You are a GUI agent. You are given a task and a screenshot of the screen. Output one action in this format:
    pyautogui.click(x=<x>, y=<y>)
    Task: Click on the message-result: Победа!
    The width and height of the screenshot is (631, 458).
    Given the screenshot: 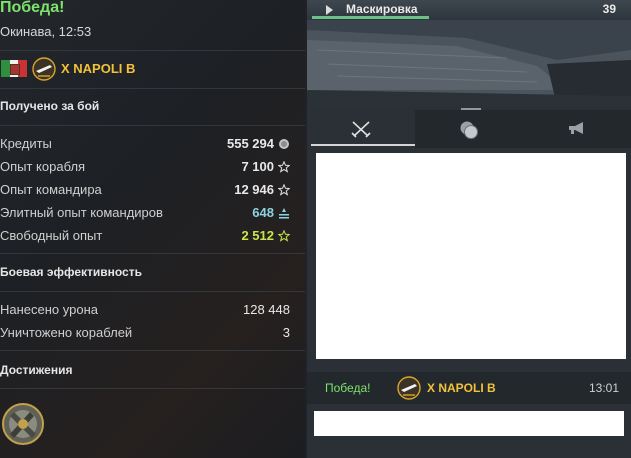 What is the action you would take?
    pyautogui.click(x=348, y=388)
    